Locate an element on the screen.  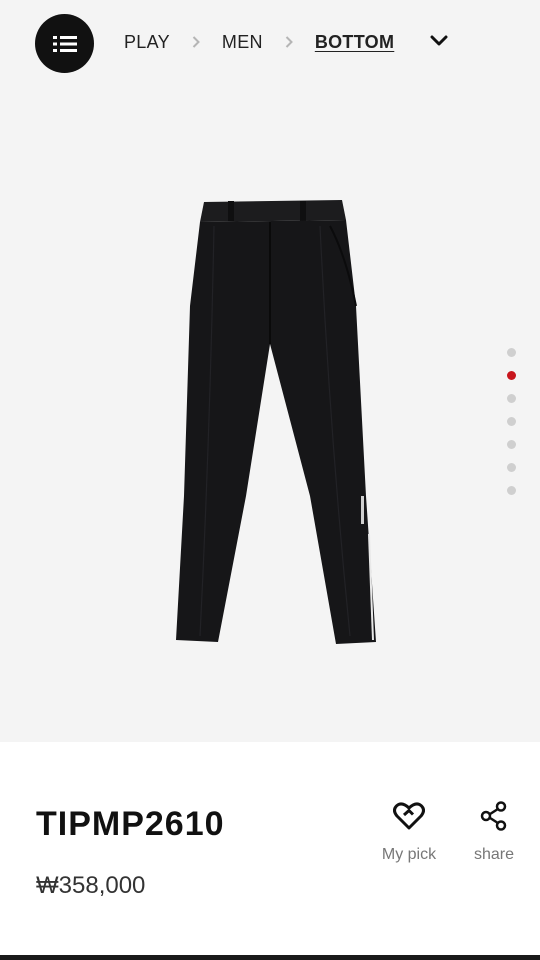
list-menu-icon is located at coordinates (64, 43).